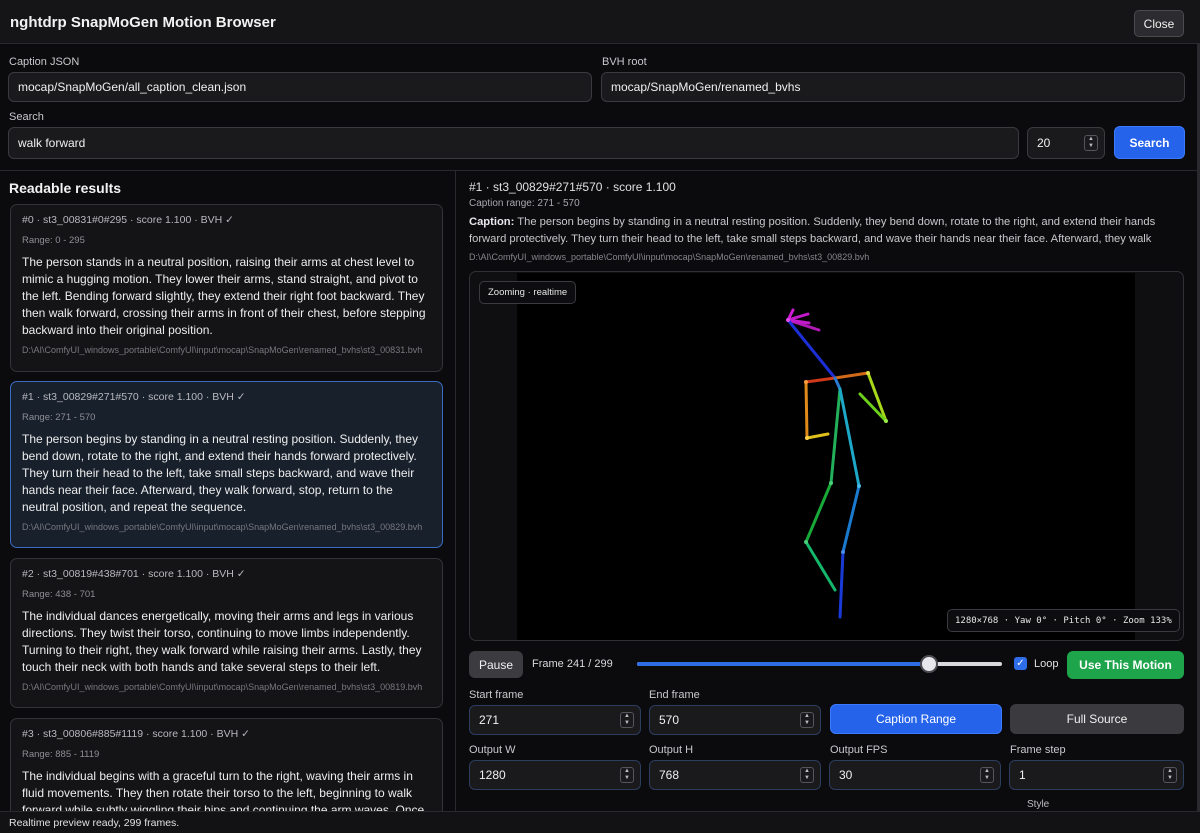 Image resolution: width=1200 pixels, height=833 pixels. I want to click on frame-slider, so click(819, 664).